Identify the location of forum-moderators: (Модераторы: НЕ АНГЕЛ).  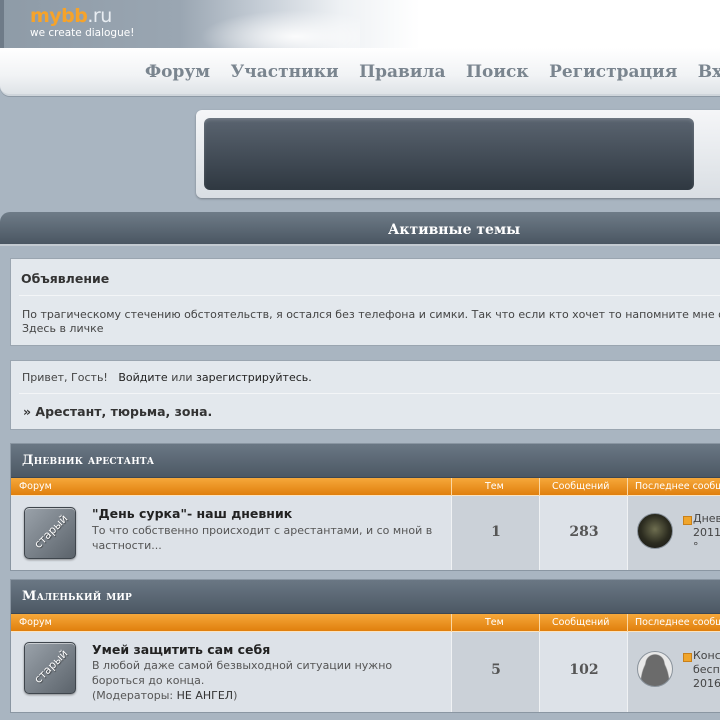
(164, 695).